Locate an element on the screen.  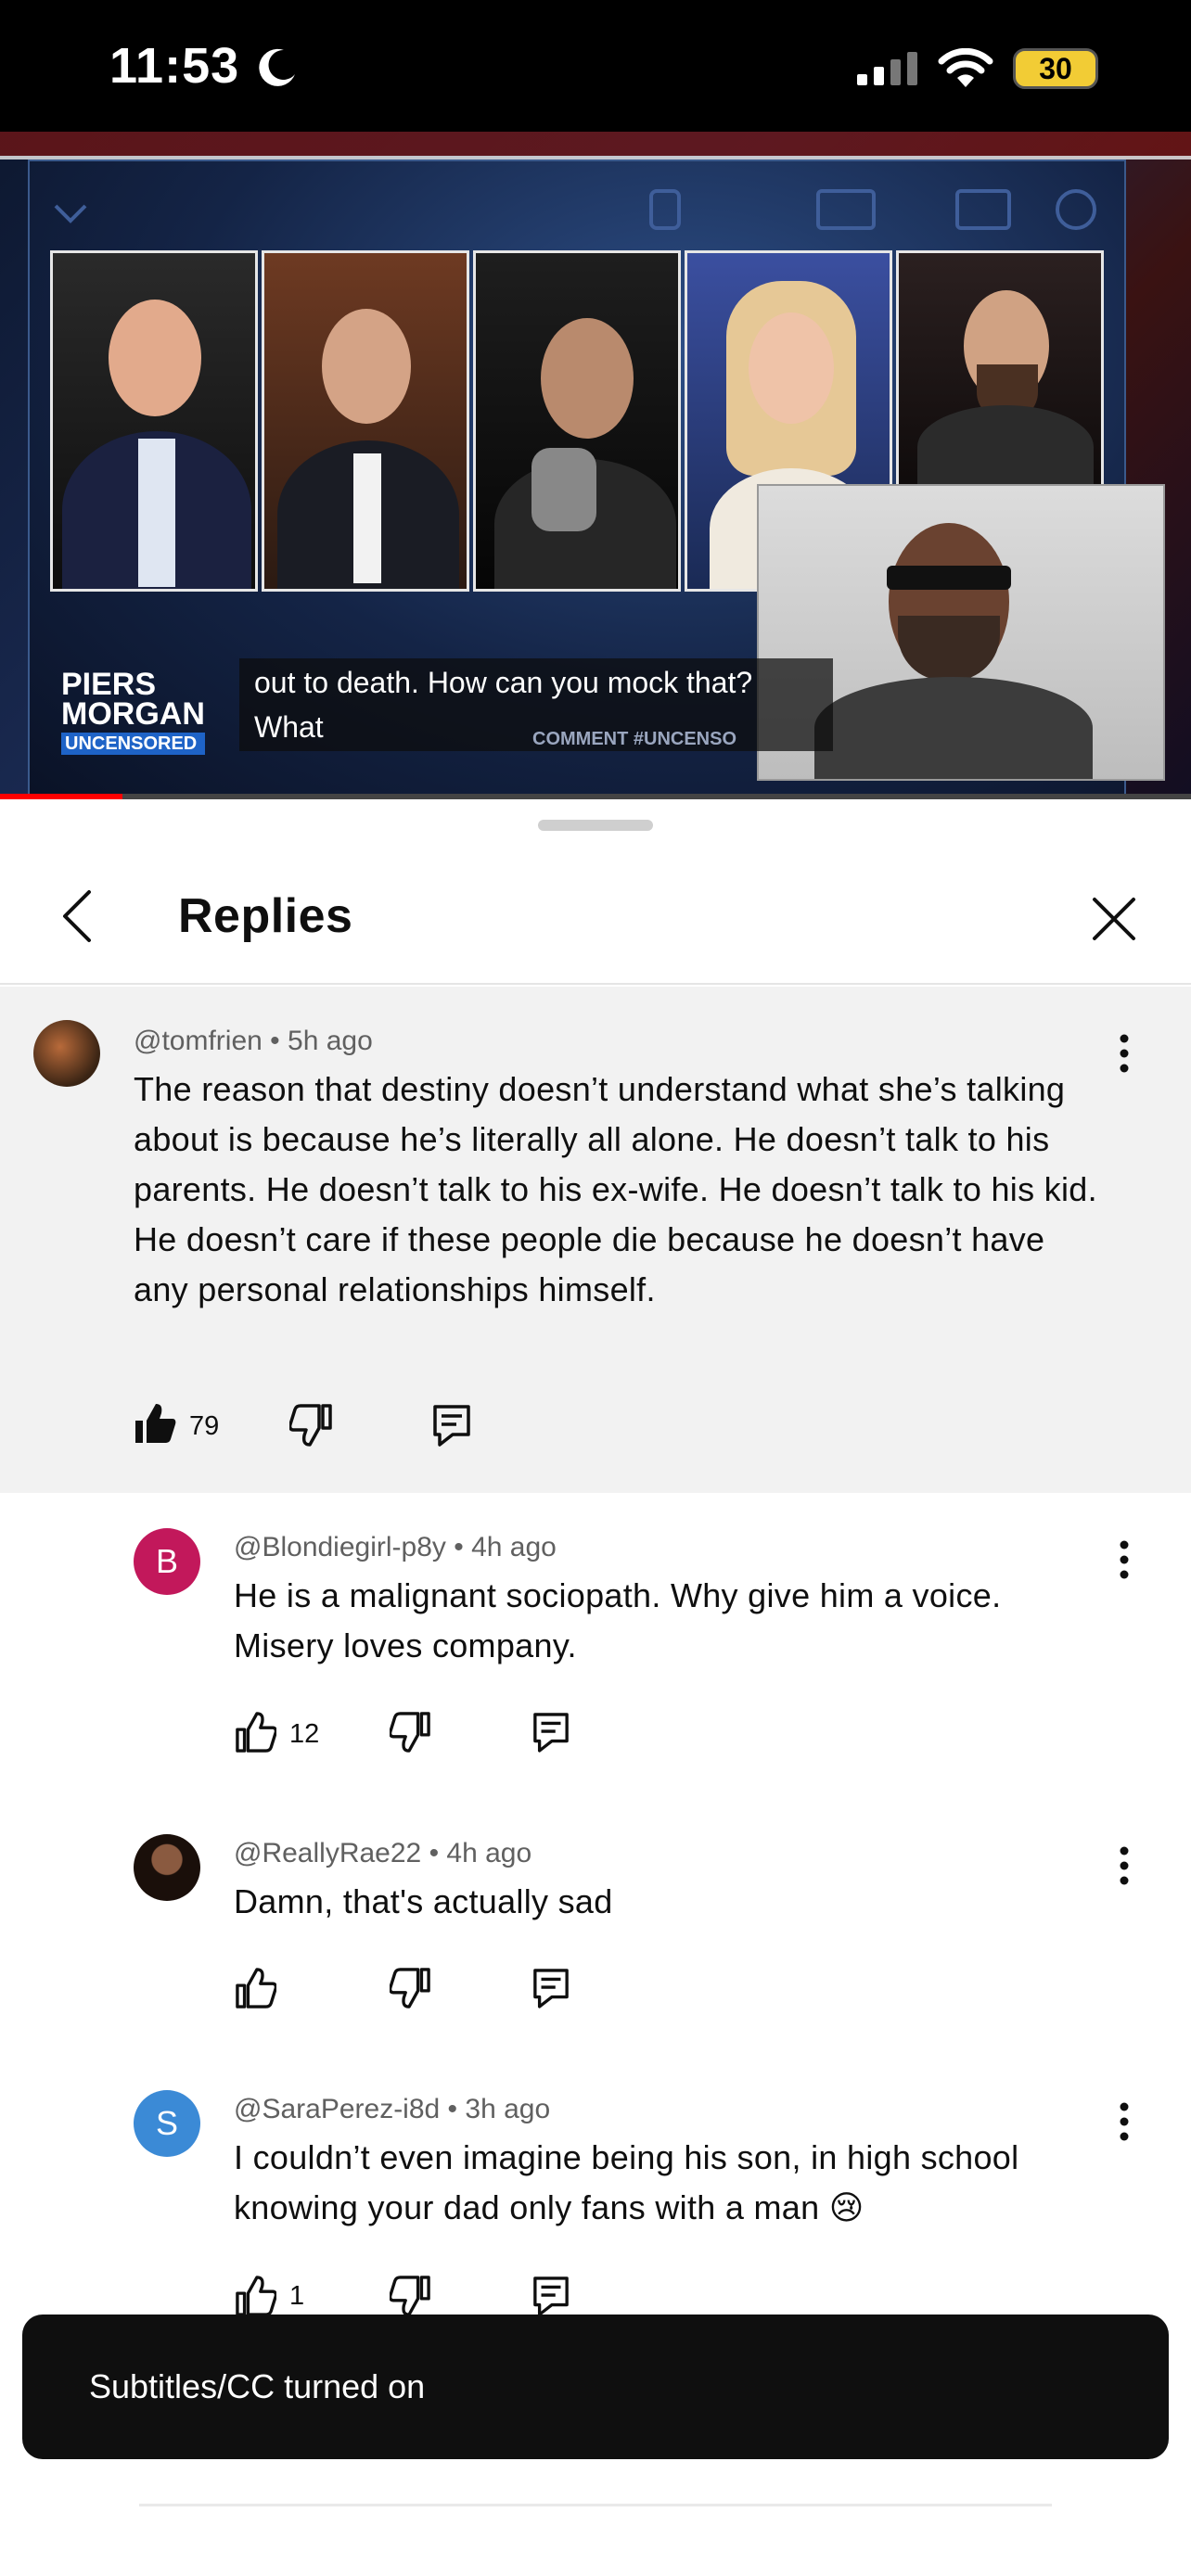
comment-author: @Blondiegirl-p8y is located at coordinates (340, 1547).